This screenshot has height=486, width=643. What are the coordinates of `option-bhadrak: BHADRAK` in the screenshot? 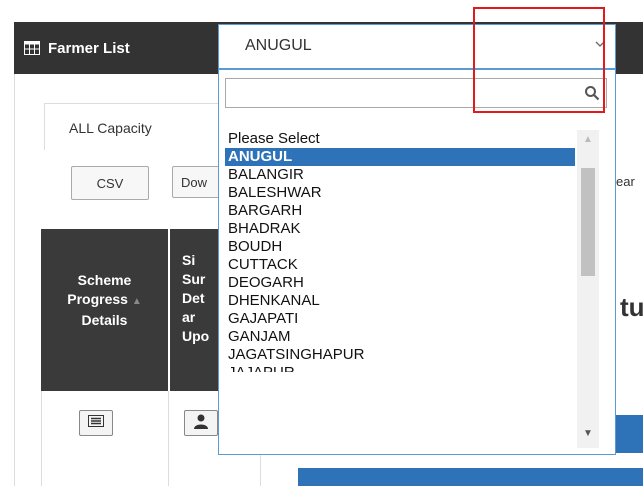 It's located at (400, 229).